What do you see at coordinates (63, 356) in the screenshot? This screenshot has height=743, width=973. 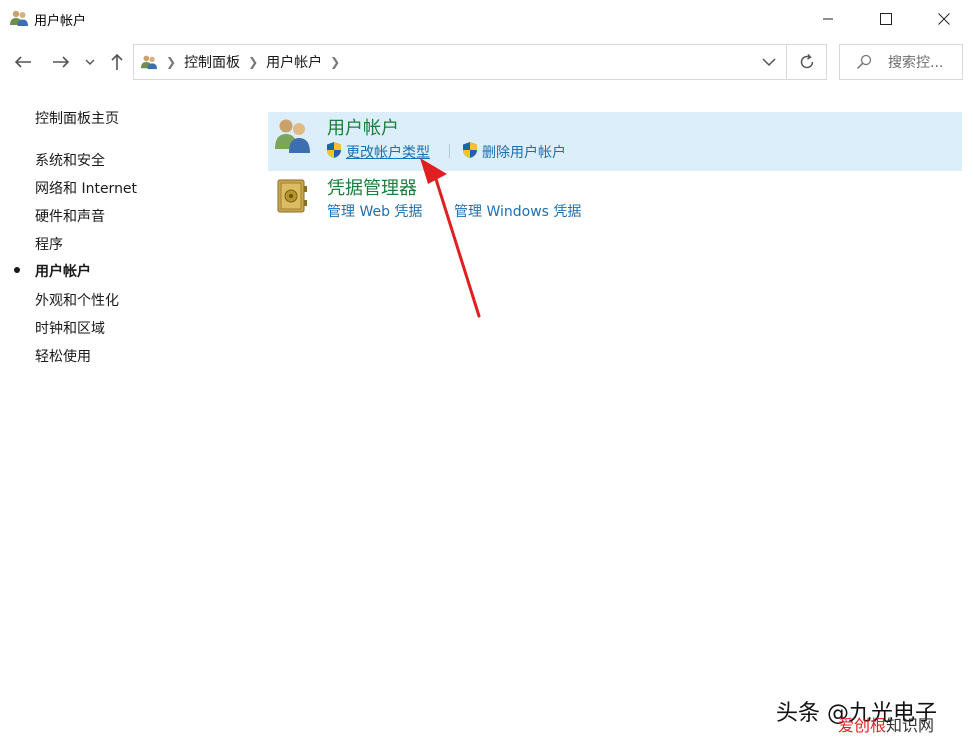 I see `sidebar-item-ease-of-access: 轻松使用` at bounding box center [63, 356].